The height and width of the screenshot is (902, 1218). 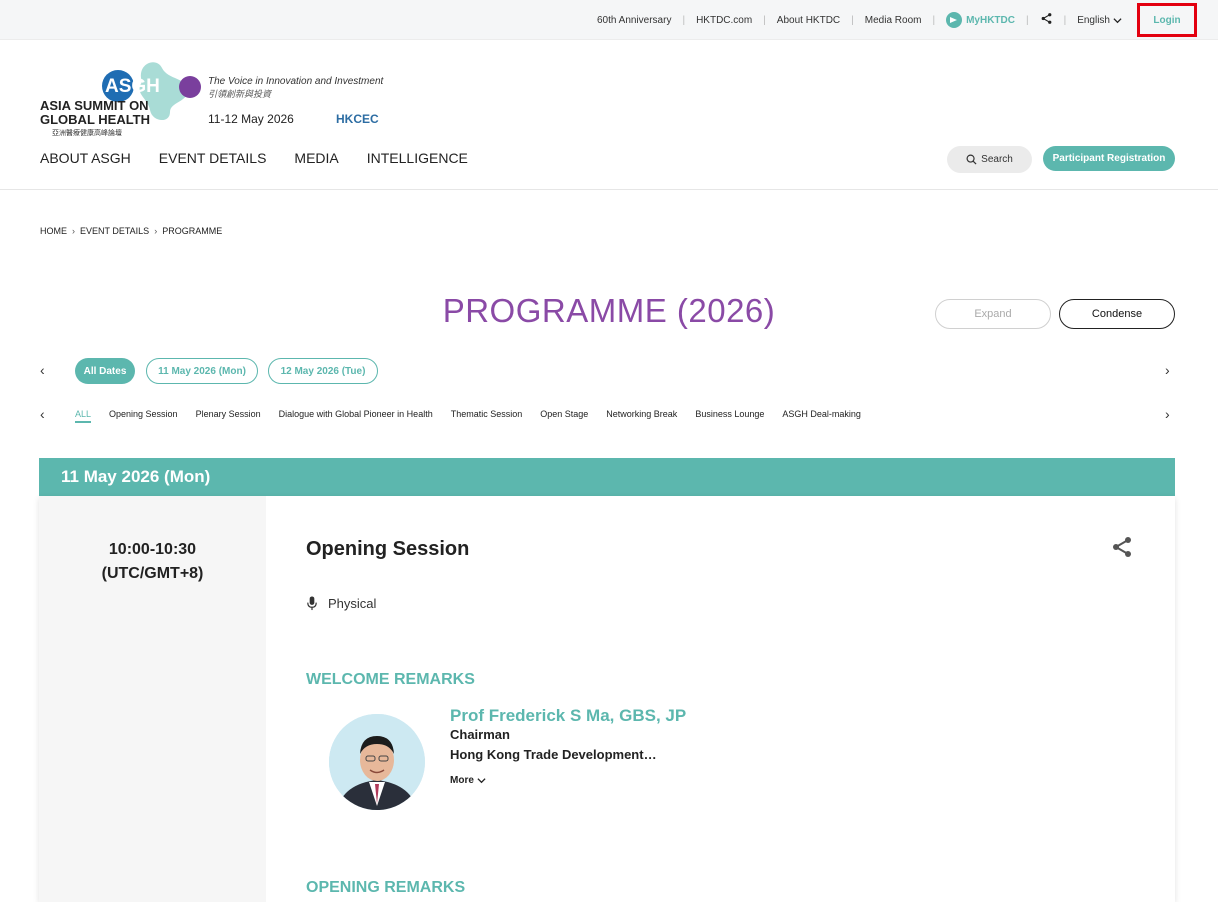 What do you see at coordinates (213, 158) in the screenshot?
I see `nav-event-details: EVENT DETAILS` at bounding box center [213, 158].